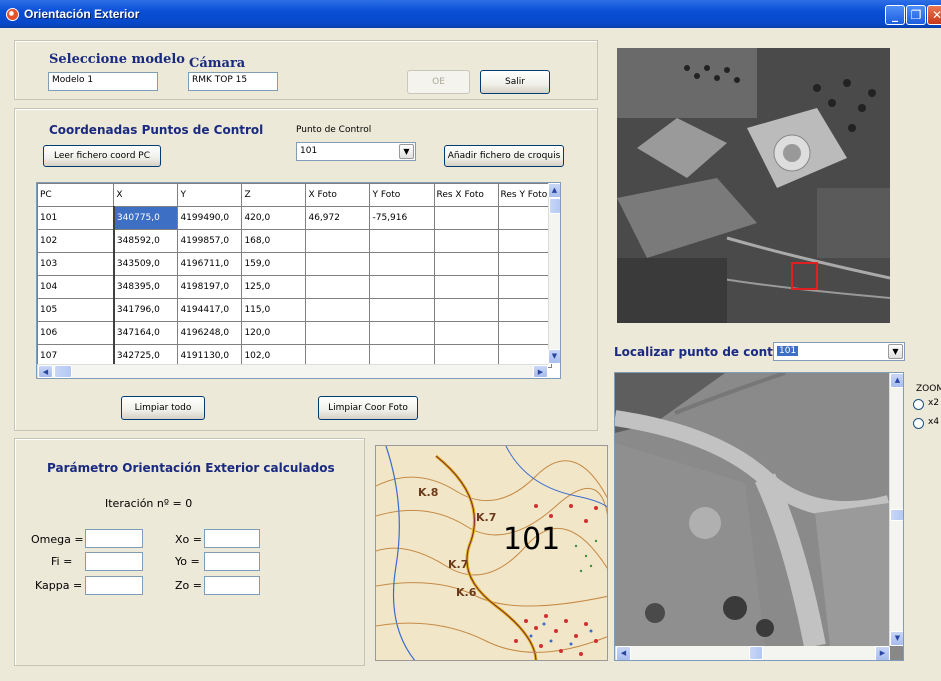 This screenshot has height=681, width=941. I want to click on xo-field, so click(232, 538).